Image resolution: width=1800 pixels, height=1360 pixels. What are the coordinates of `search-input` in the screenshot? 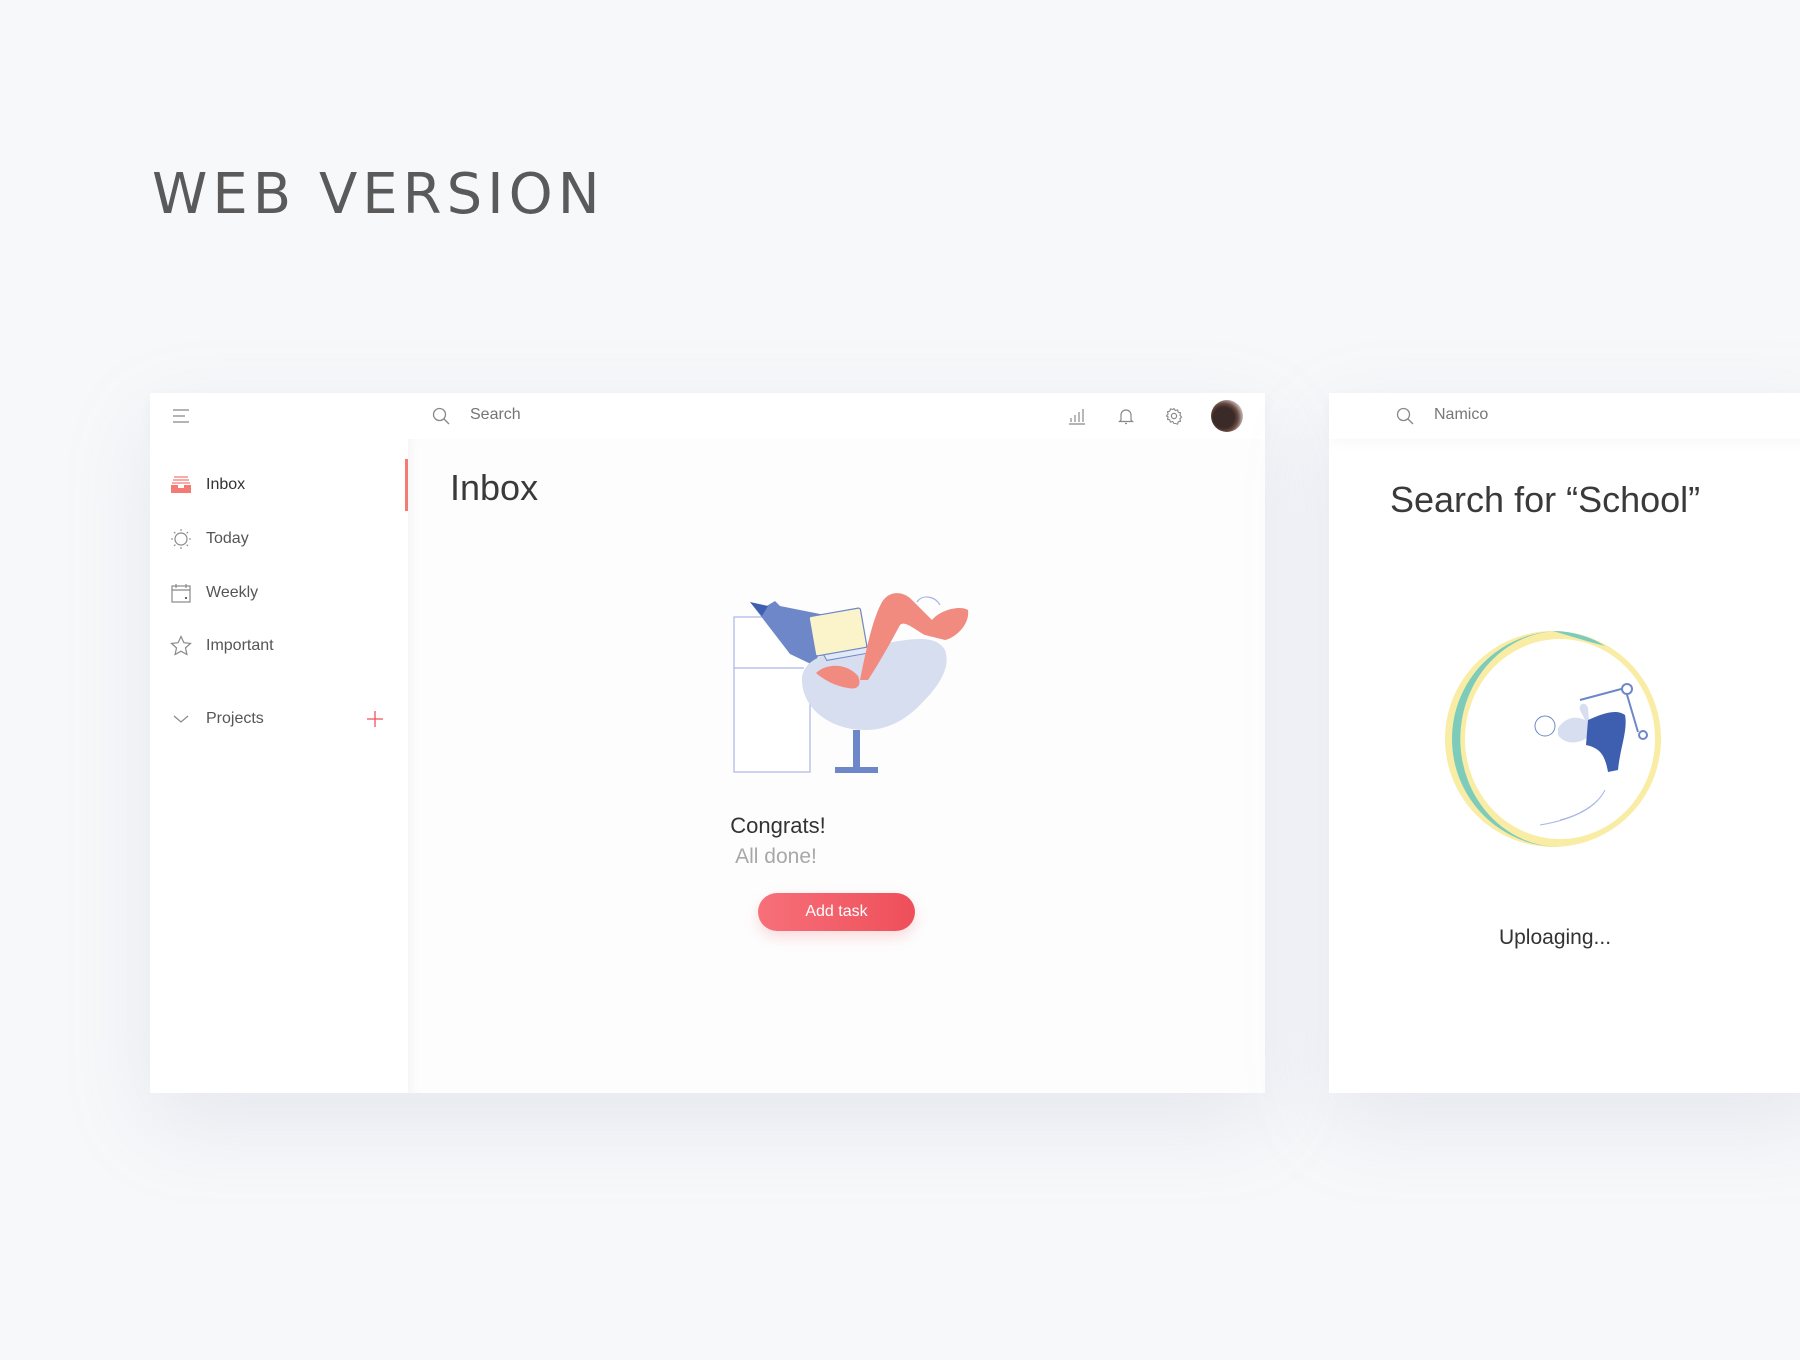 It's located at (620, 415).